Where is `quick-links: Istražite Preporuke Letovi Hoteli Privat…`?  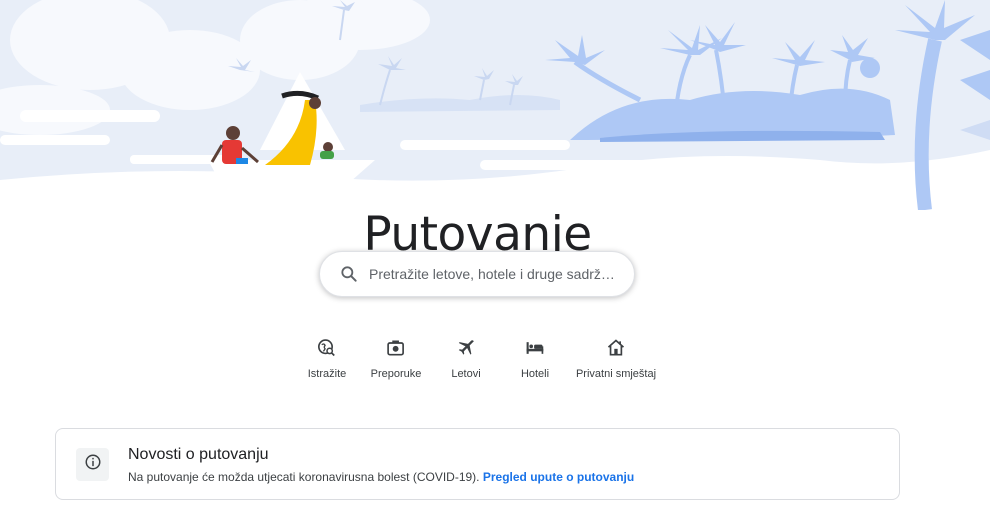 quick-links: Istražite Preporuke Letovi Hoteli Privat… is located at coordinates (495, 363).